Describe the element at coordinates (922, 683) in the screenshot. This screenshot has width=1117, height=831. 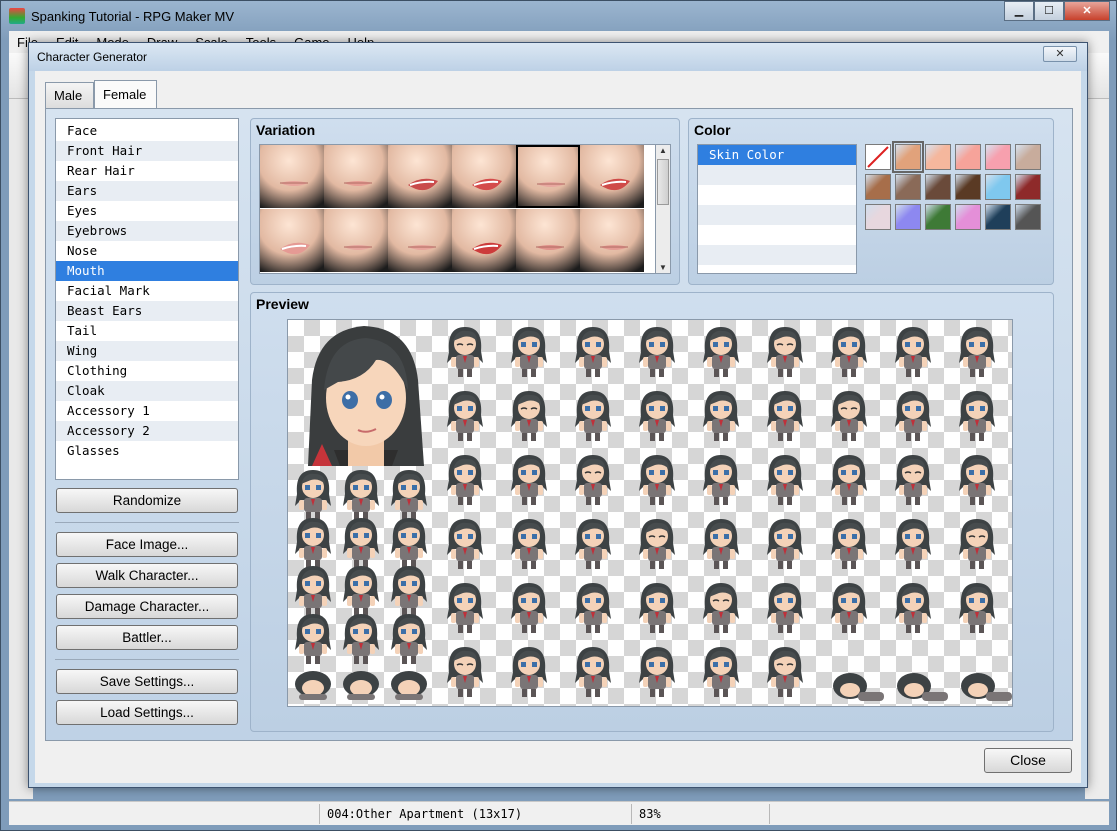
I see `collapsed-sprite` at that location.